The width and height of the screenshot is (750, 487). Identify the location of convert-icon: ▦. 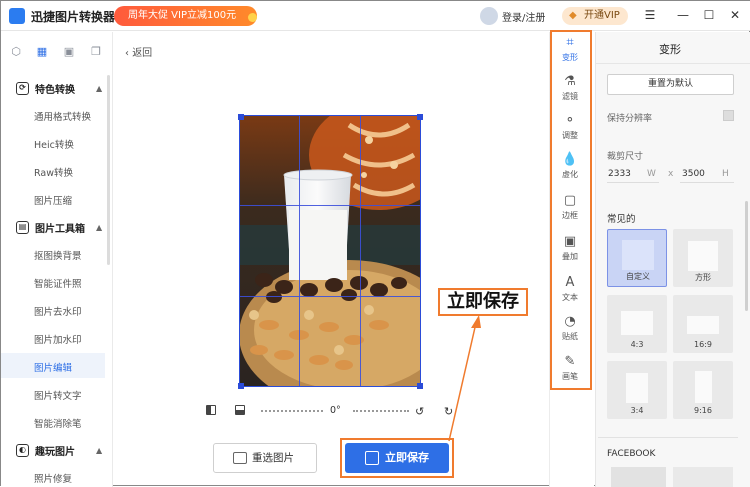
(42, 52).